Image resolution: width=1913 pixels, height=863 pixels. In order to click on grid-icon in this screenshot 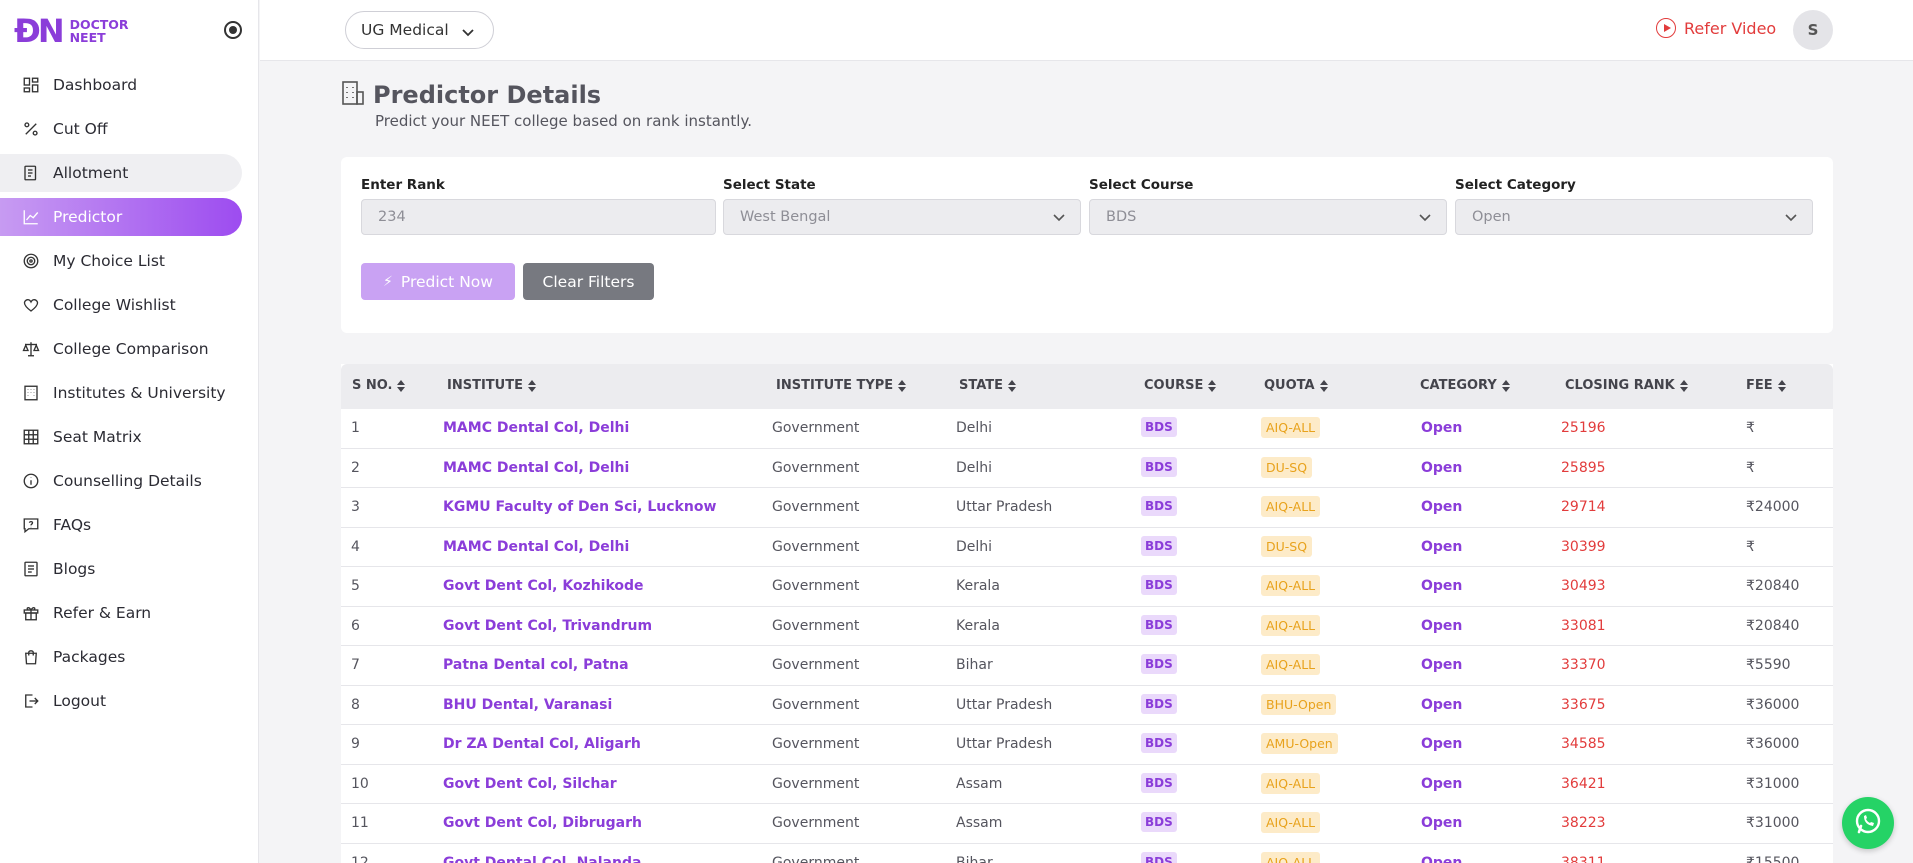, I will do `click(31, 437)`.